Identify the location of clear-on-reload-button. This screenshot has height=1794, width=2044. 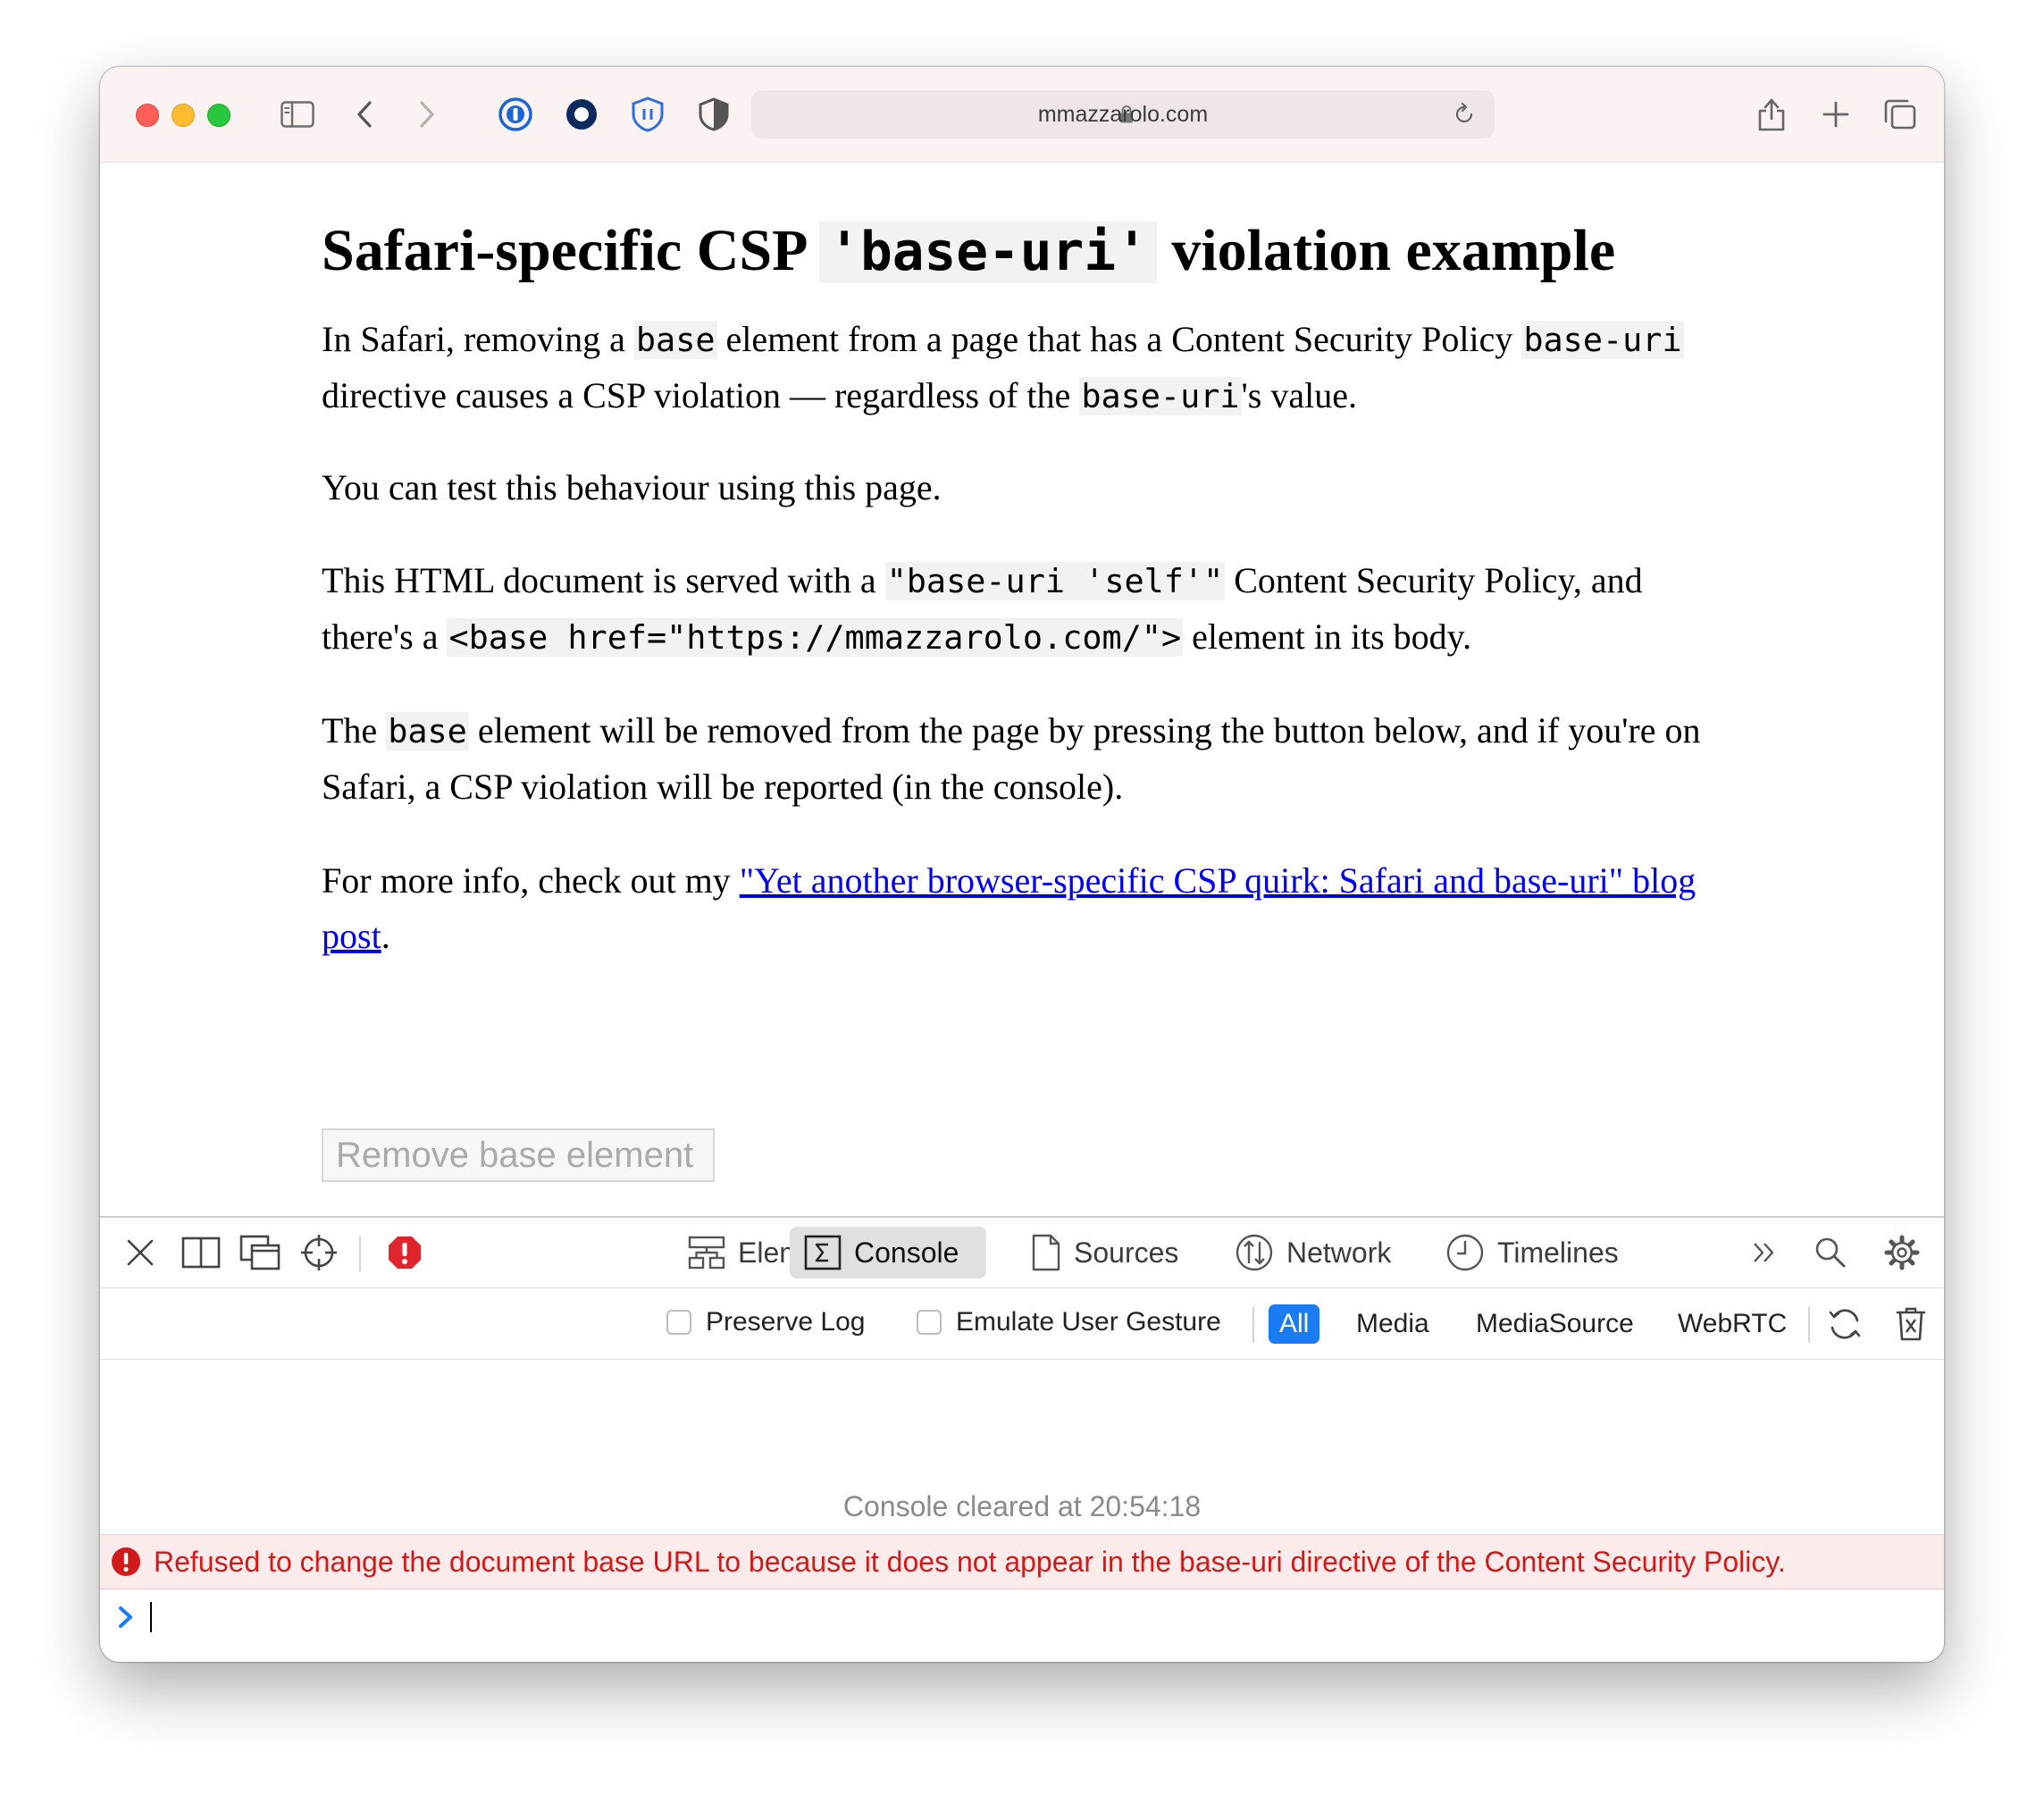
(1844, 1324).